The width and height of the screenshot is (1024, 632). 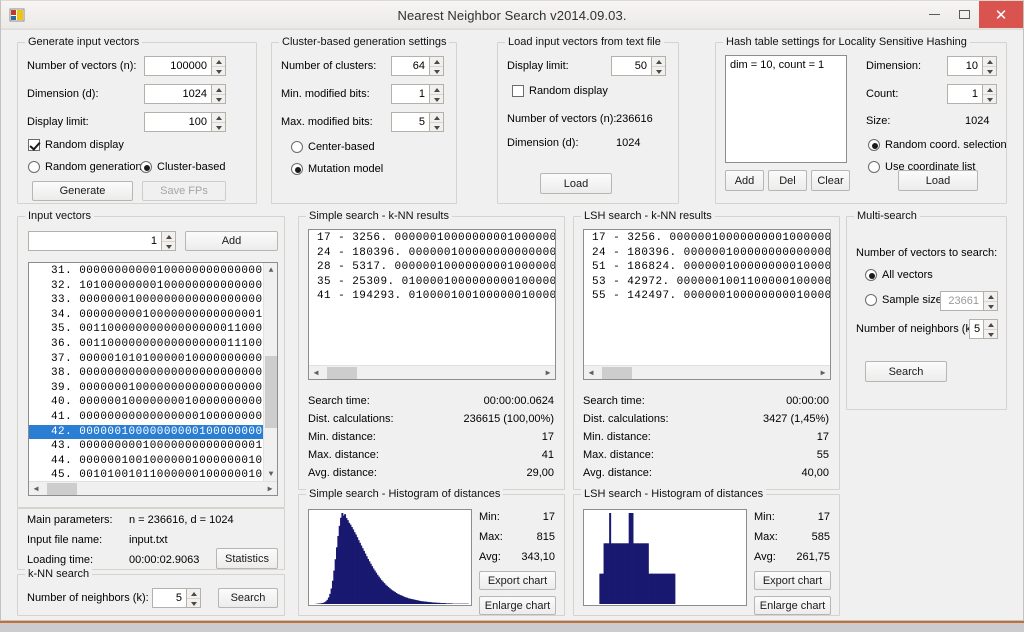 What do you see at coordinates (906, 371) in the screenshot?
I see `multi-search-button: Search` at bounding box center [906, 371].